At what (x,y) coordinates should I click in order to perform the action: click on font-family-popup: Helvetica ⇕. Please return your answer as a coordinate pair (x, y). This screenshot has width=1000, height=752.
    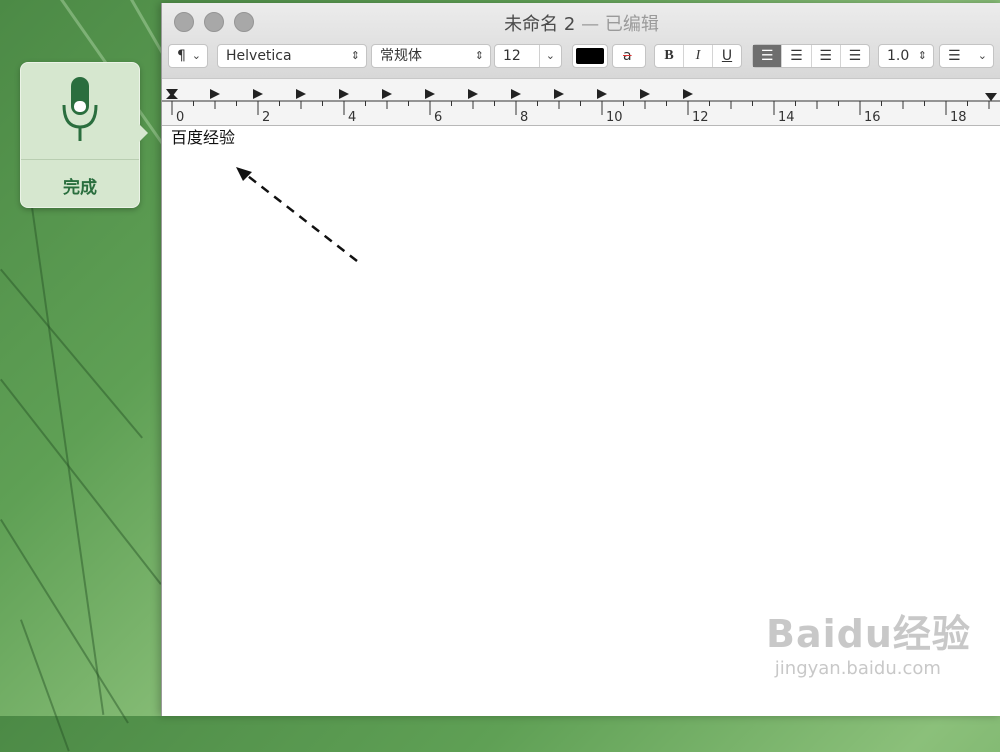
    Looking at the image, I should click on (292, 56).